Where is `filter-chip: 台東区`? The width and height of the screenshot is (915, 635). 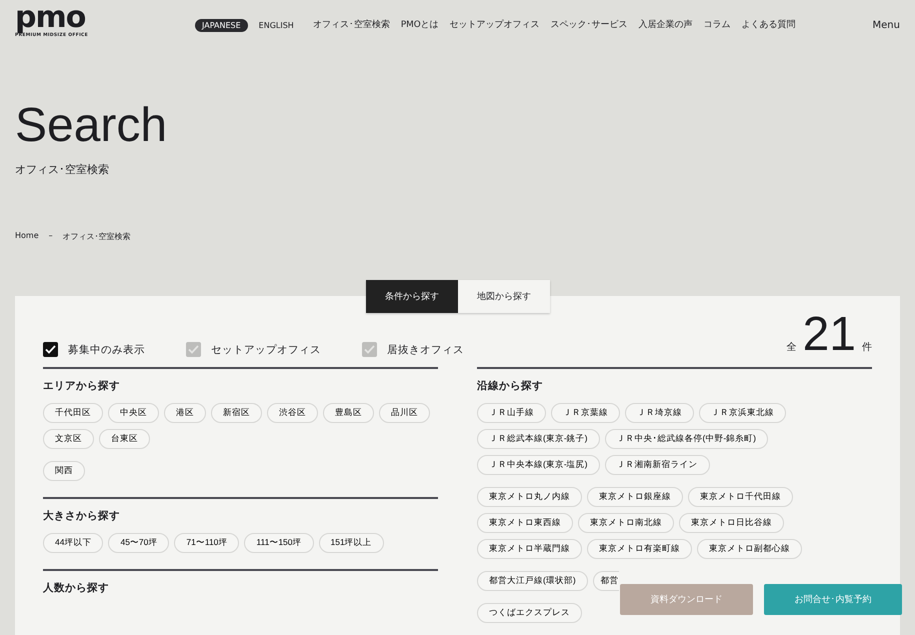 filter-chip: 台東区 is located at coordinates (124, 439).